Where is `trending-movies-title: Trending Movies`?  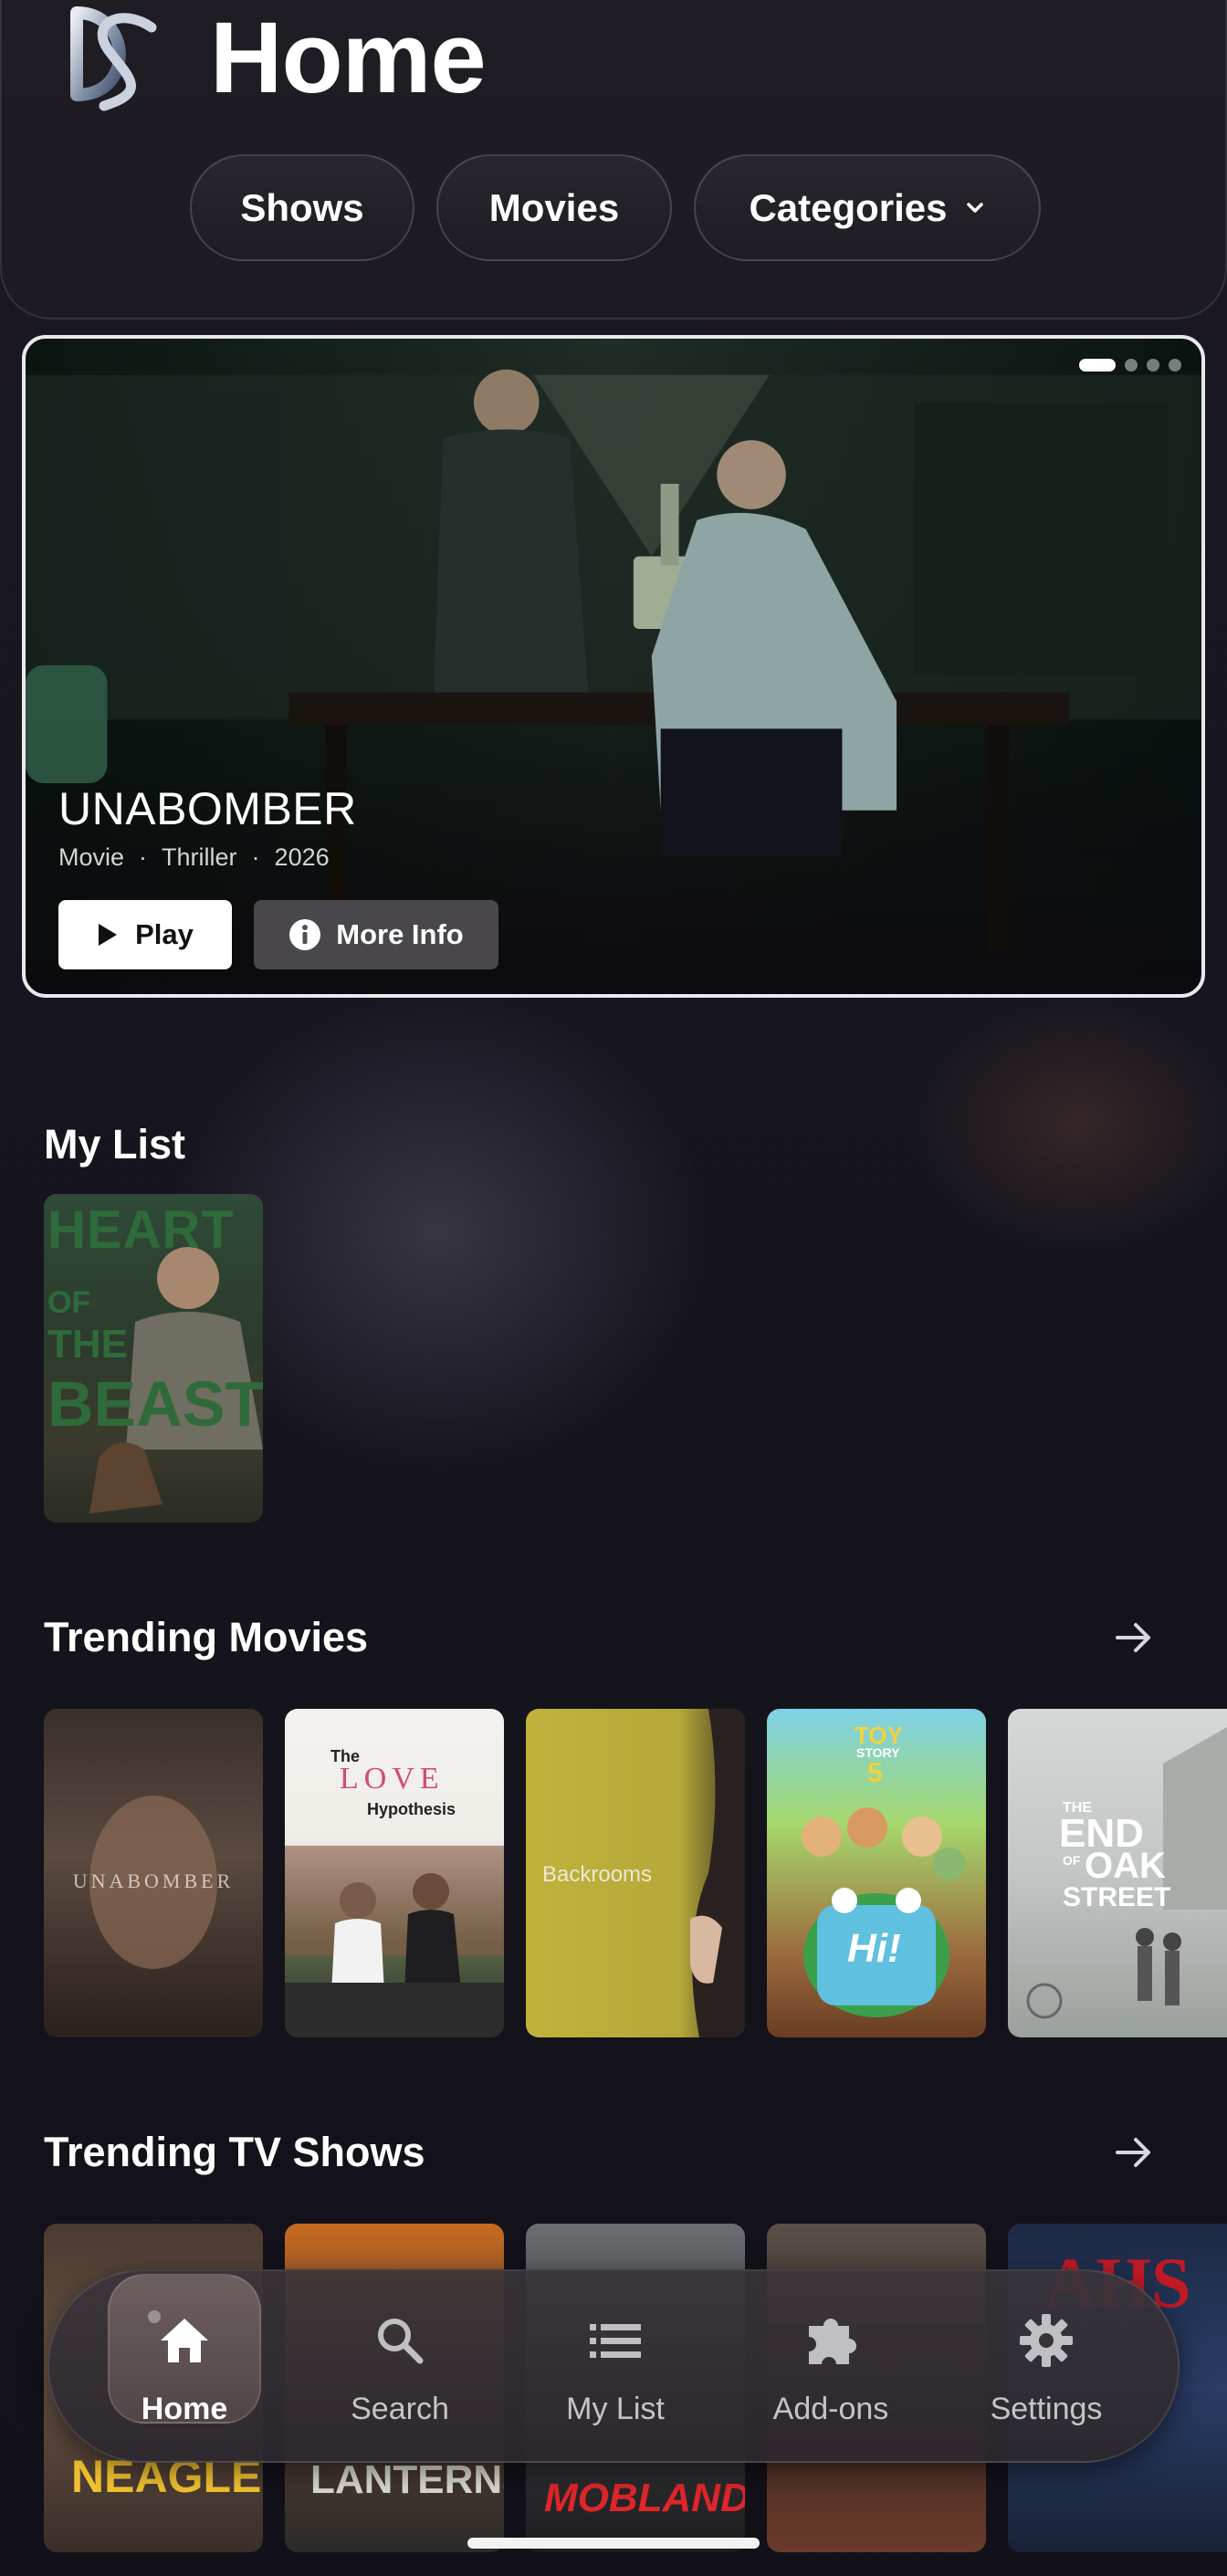
trending-movies-title: Trending Movies is located at coordinates (206, 1637).